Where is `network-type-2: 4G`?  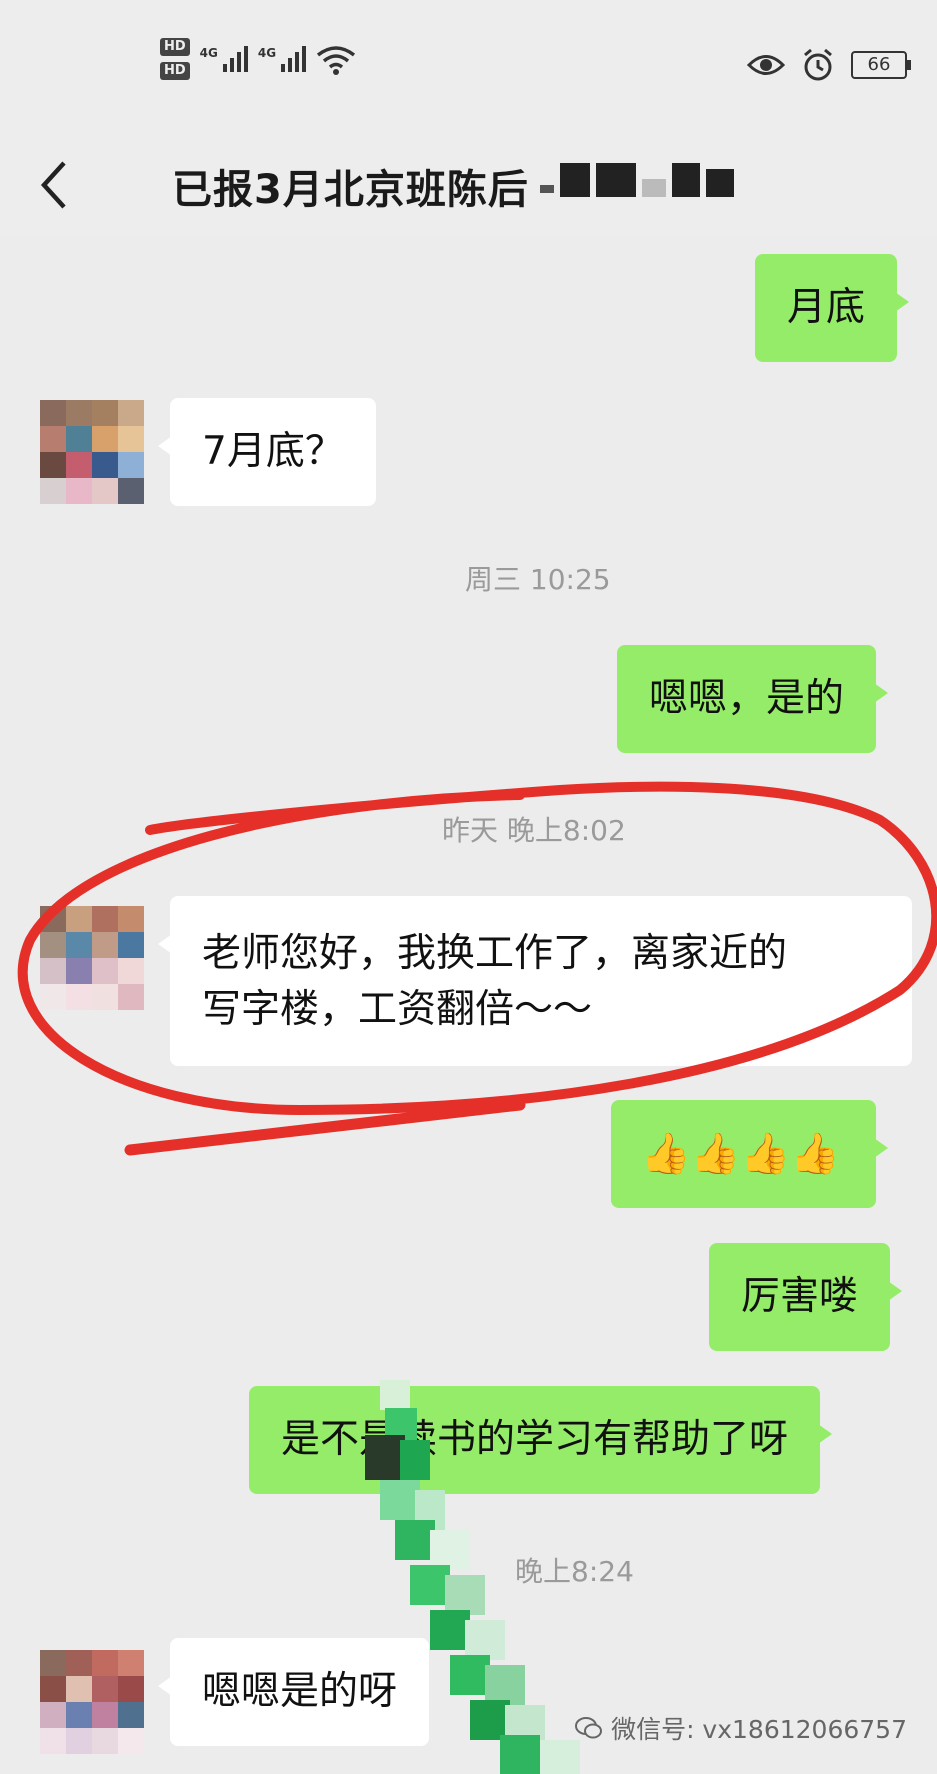
network-type-2: 4G is located at coordinates (267, 53).